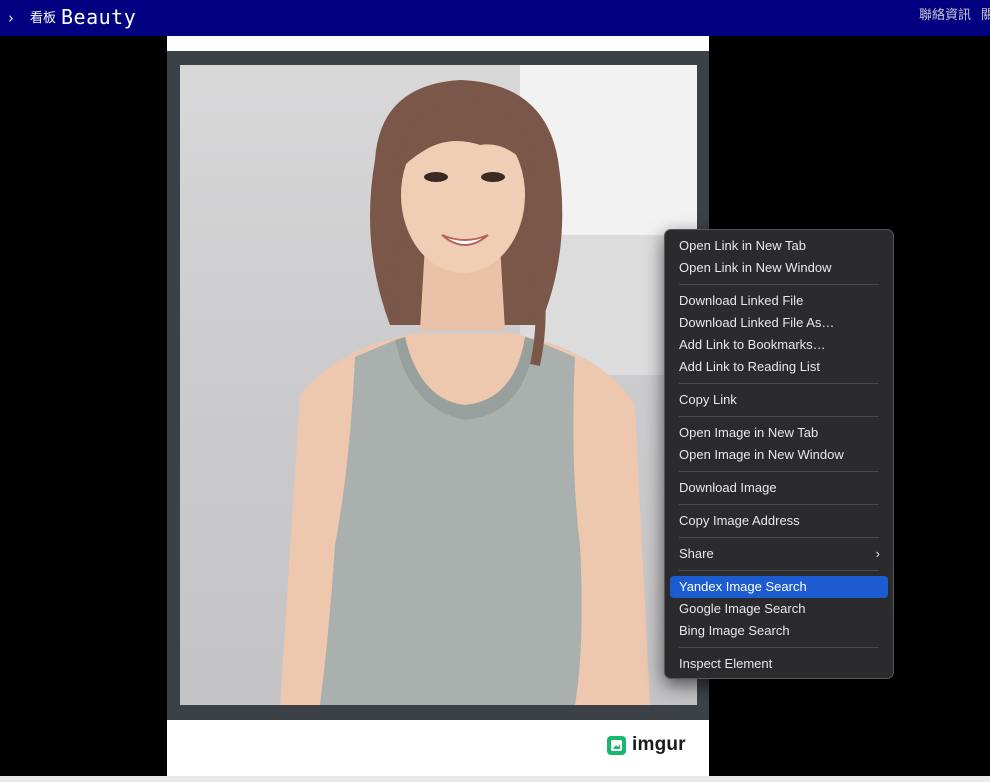 The image size is (990, 782). Describe the element at coordinates (945, 15) in the screenshot. I see `contact-info-link: 聯絡資訊` at that location.